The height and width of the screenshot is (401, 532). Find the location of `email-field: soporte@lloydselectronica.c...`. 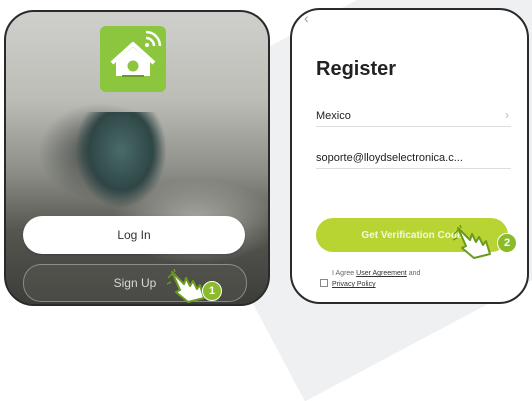

email-field: soporte@lloydselectronica.c... is located at coordinates (413, 158).